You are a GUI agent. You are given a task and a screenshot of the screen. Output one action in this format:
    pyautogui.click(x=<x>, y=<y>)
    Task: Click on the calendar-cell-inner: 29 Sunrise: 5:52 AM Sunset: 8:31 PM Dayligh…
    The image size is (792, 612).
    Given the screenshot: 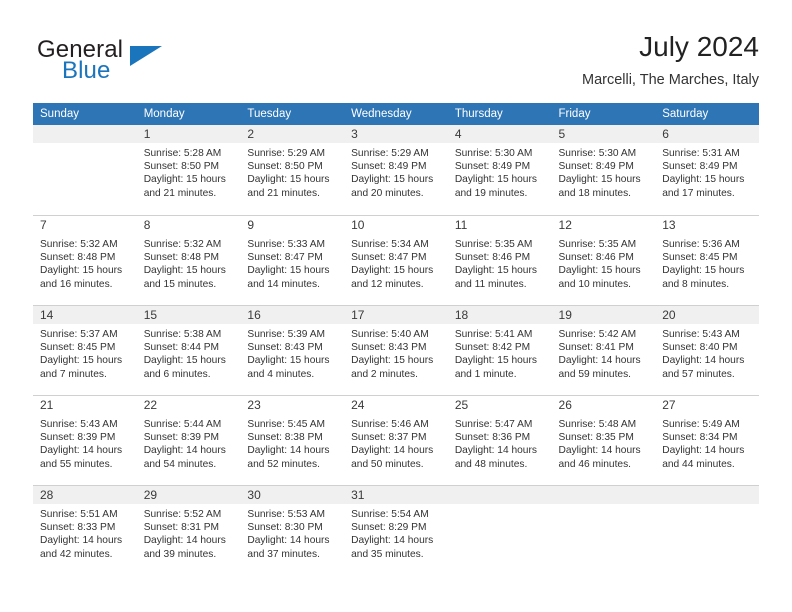 What is the action you would take?
    pyautogui.click(x=188, y=530)
    